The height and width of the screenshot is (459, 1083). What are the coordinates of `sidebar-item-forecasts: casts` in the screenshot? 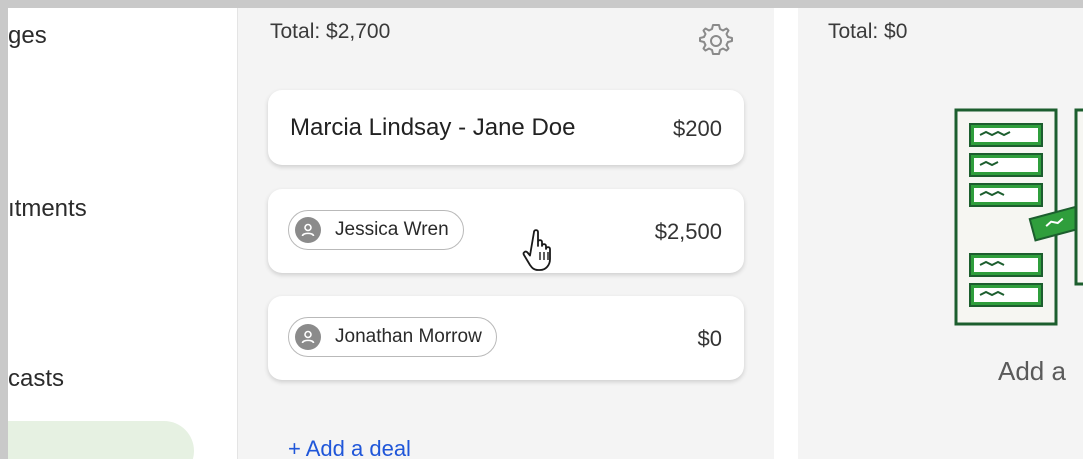 It's located at (36, 379).